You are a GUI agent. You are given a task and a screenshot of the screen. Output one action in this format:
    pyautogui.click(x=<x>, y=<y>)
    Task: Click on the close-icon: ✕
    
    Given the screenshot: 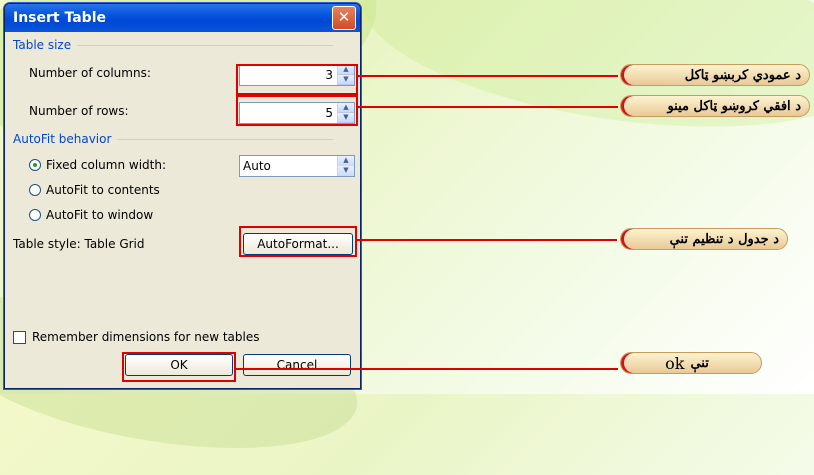 What is the action you would take?
    pyautogui.click(x=344, y=17)
    